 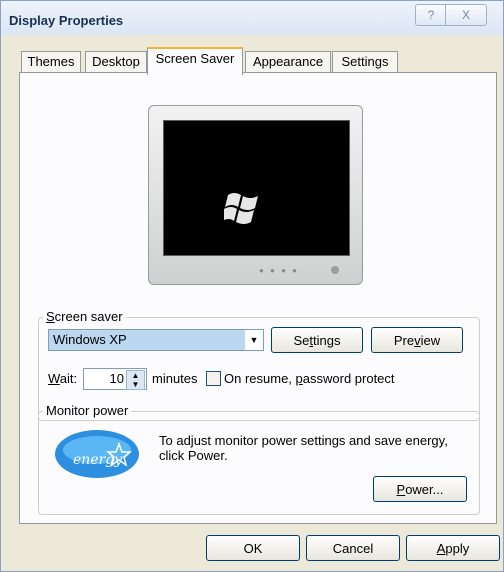 What do you see at coordinates (417, 340) in the screenshot?
I see `preview-button: Preview` at bounding box center [417, 340].